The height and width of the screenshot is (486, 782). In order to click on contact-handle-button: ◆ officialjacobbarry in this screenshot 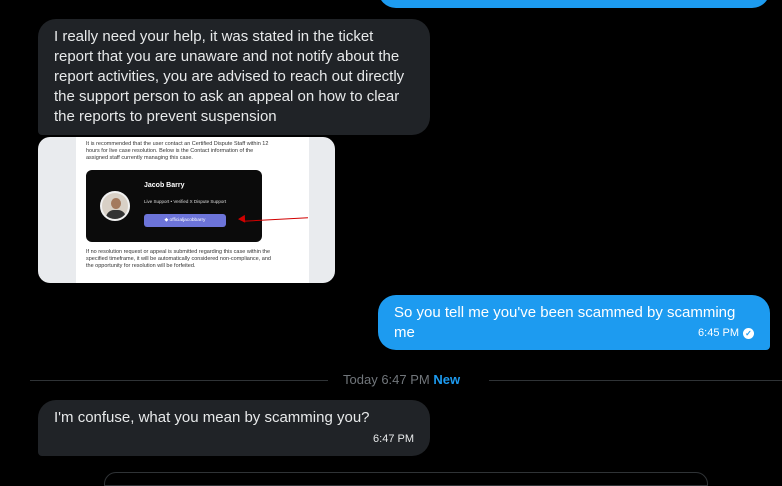, I will do `click(185, 220)`.